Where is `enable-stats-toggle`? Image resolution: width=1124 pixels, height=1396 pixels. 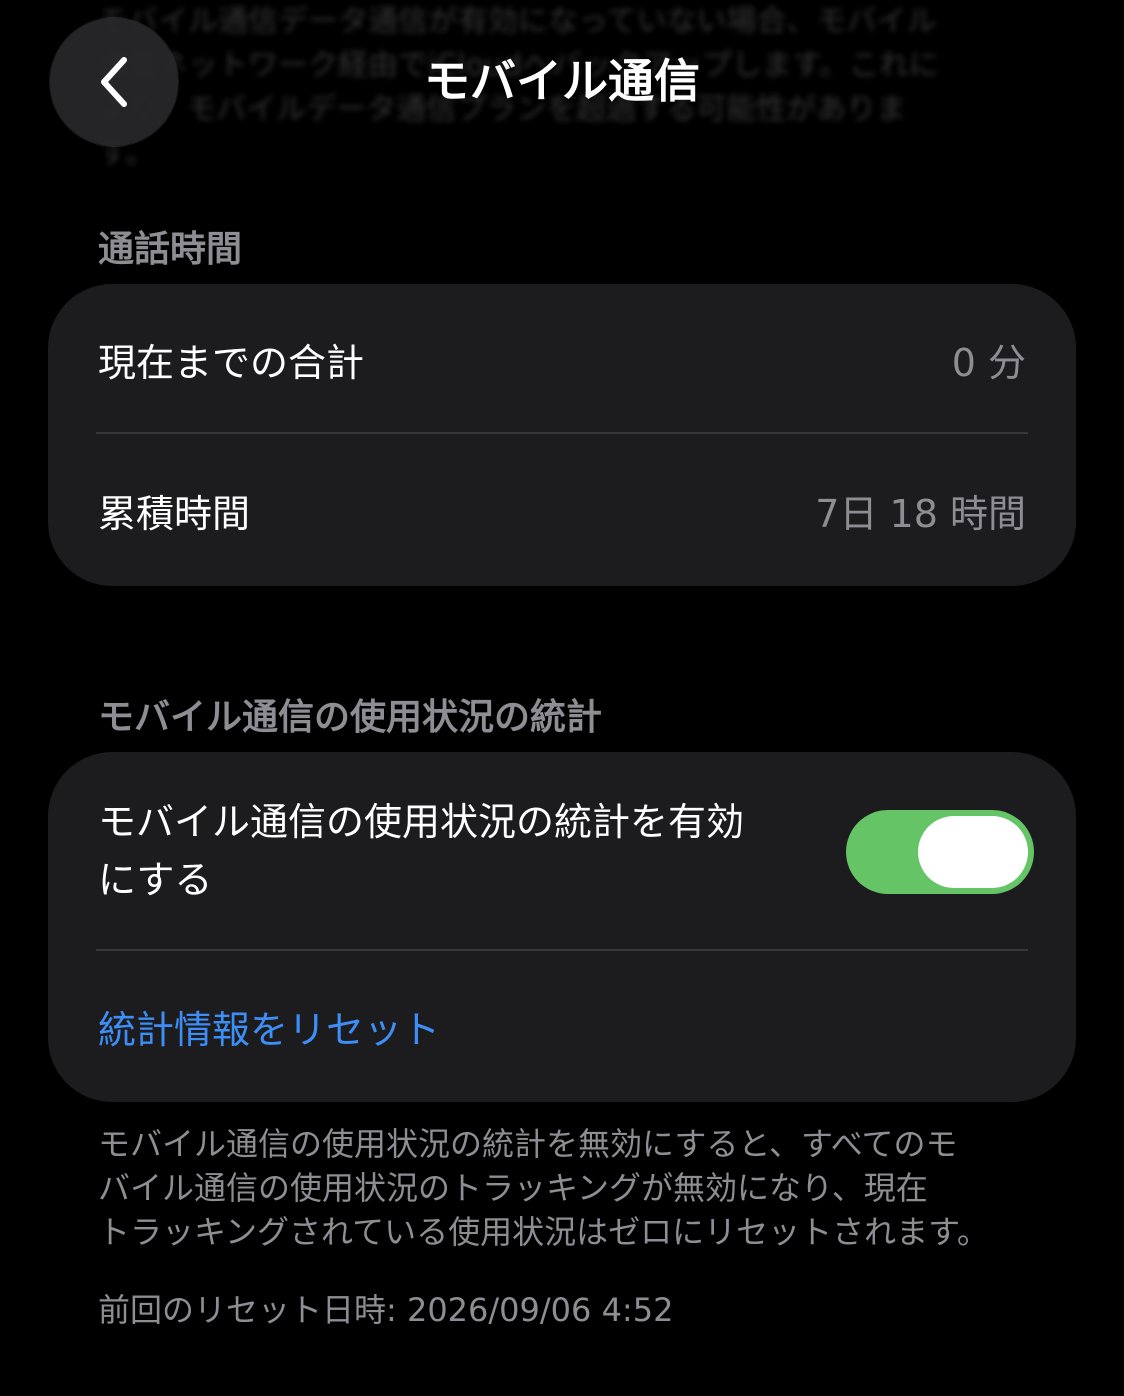 enable-stats-toggle is located at coordinates (940, 852).